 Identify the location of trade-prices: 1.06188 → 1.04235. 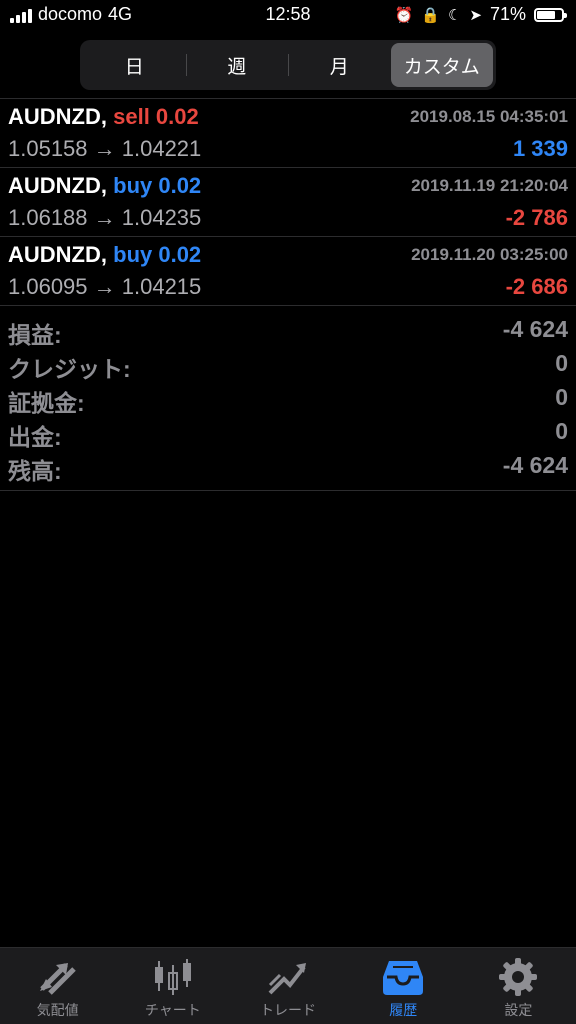
(105, 217).